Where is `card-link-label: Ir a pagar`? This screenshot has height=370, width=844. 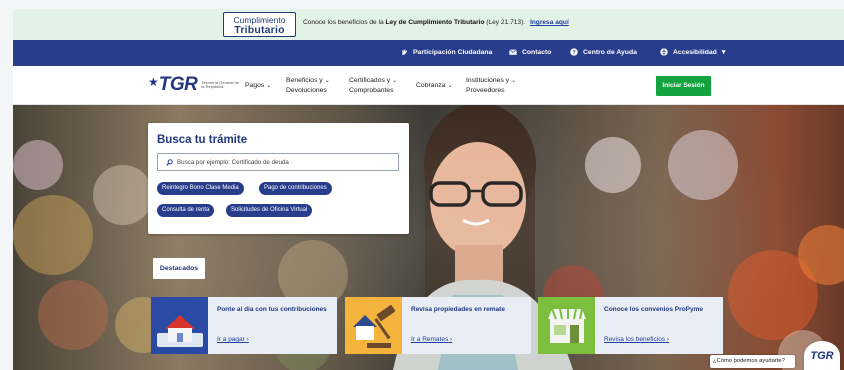 card-link-label: Ir a pagar is located at coordinates (231, 339).